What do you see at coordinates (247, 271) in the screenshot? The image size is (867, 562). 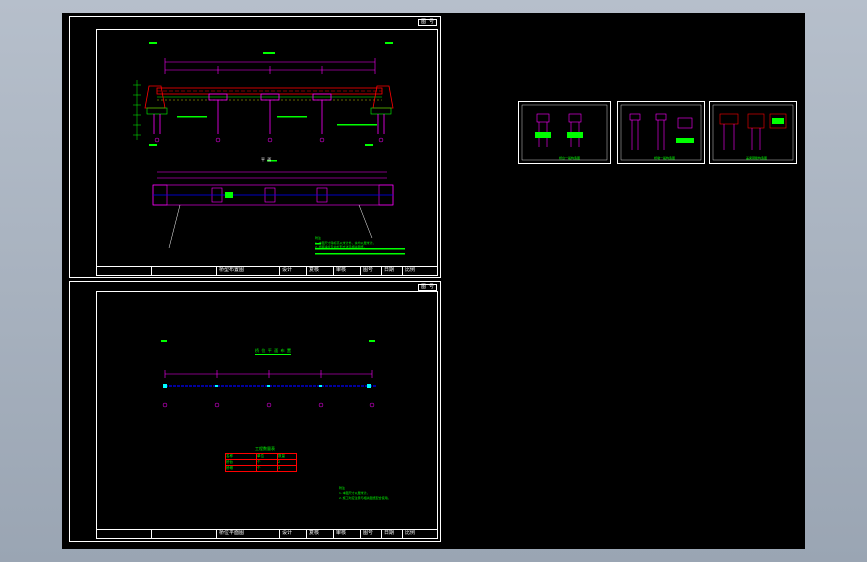 I see `title-block-name: 桥型布置图` at bounding box center [247, 271].